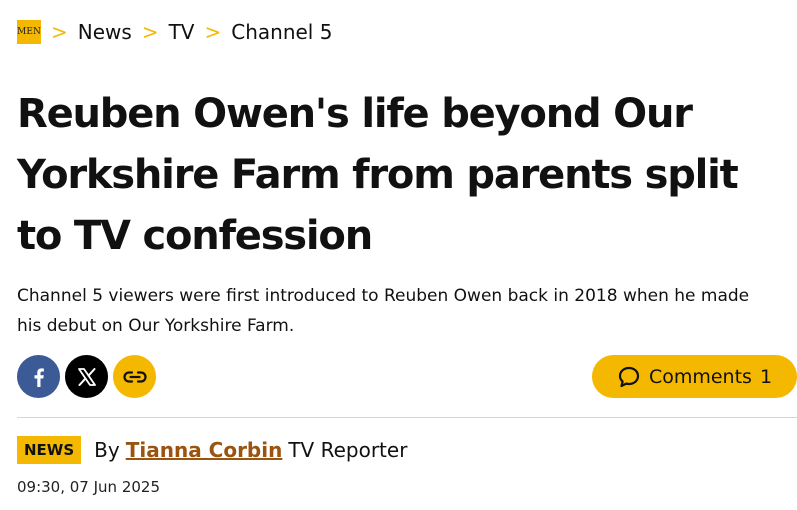 The image size is (797, 510). What do you see at coordinates (107, 450) in the screenshot?
I see `byline-prefix: By` at bounding box center [107, 450].